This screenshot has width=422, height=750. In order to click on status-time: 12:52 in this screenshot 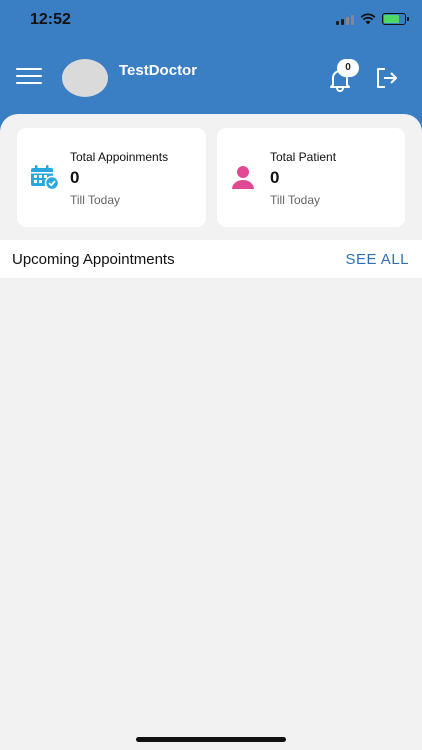, I will do `click(50, 19)`.